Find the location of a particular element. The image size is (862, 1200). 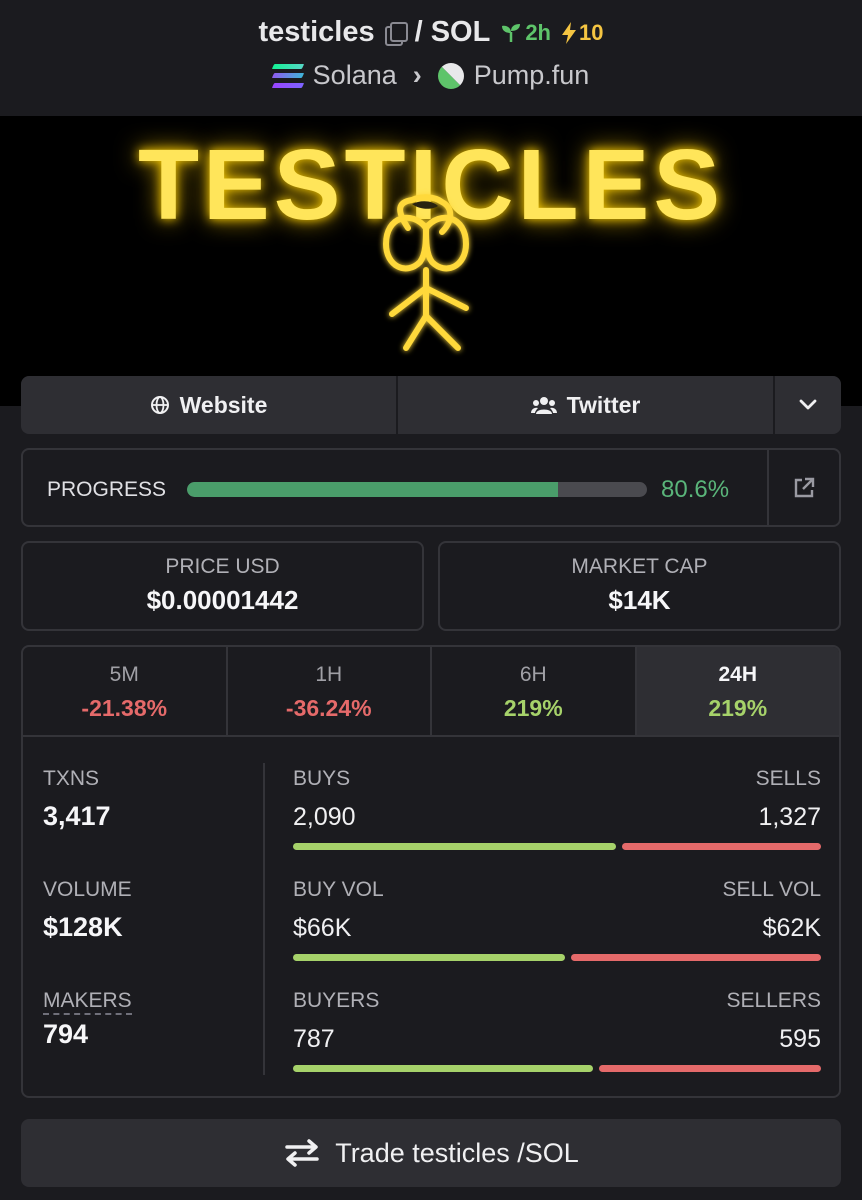

swap-arrows-icon is located at coordinates (302, 1153).